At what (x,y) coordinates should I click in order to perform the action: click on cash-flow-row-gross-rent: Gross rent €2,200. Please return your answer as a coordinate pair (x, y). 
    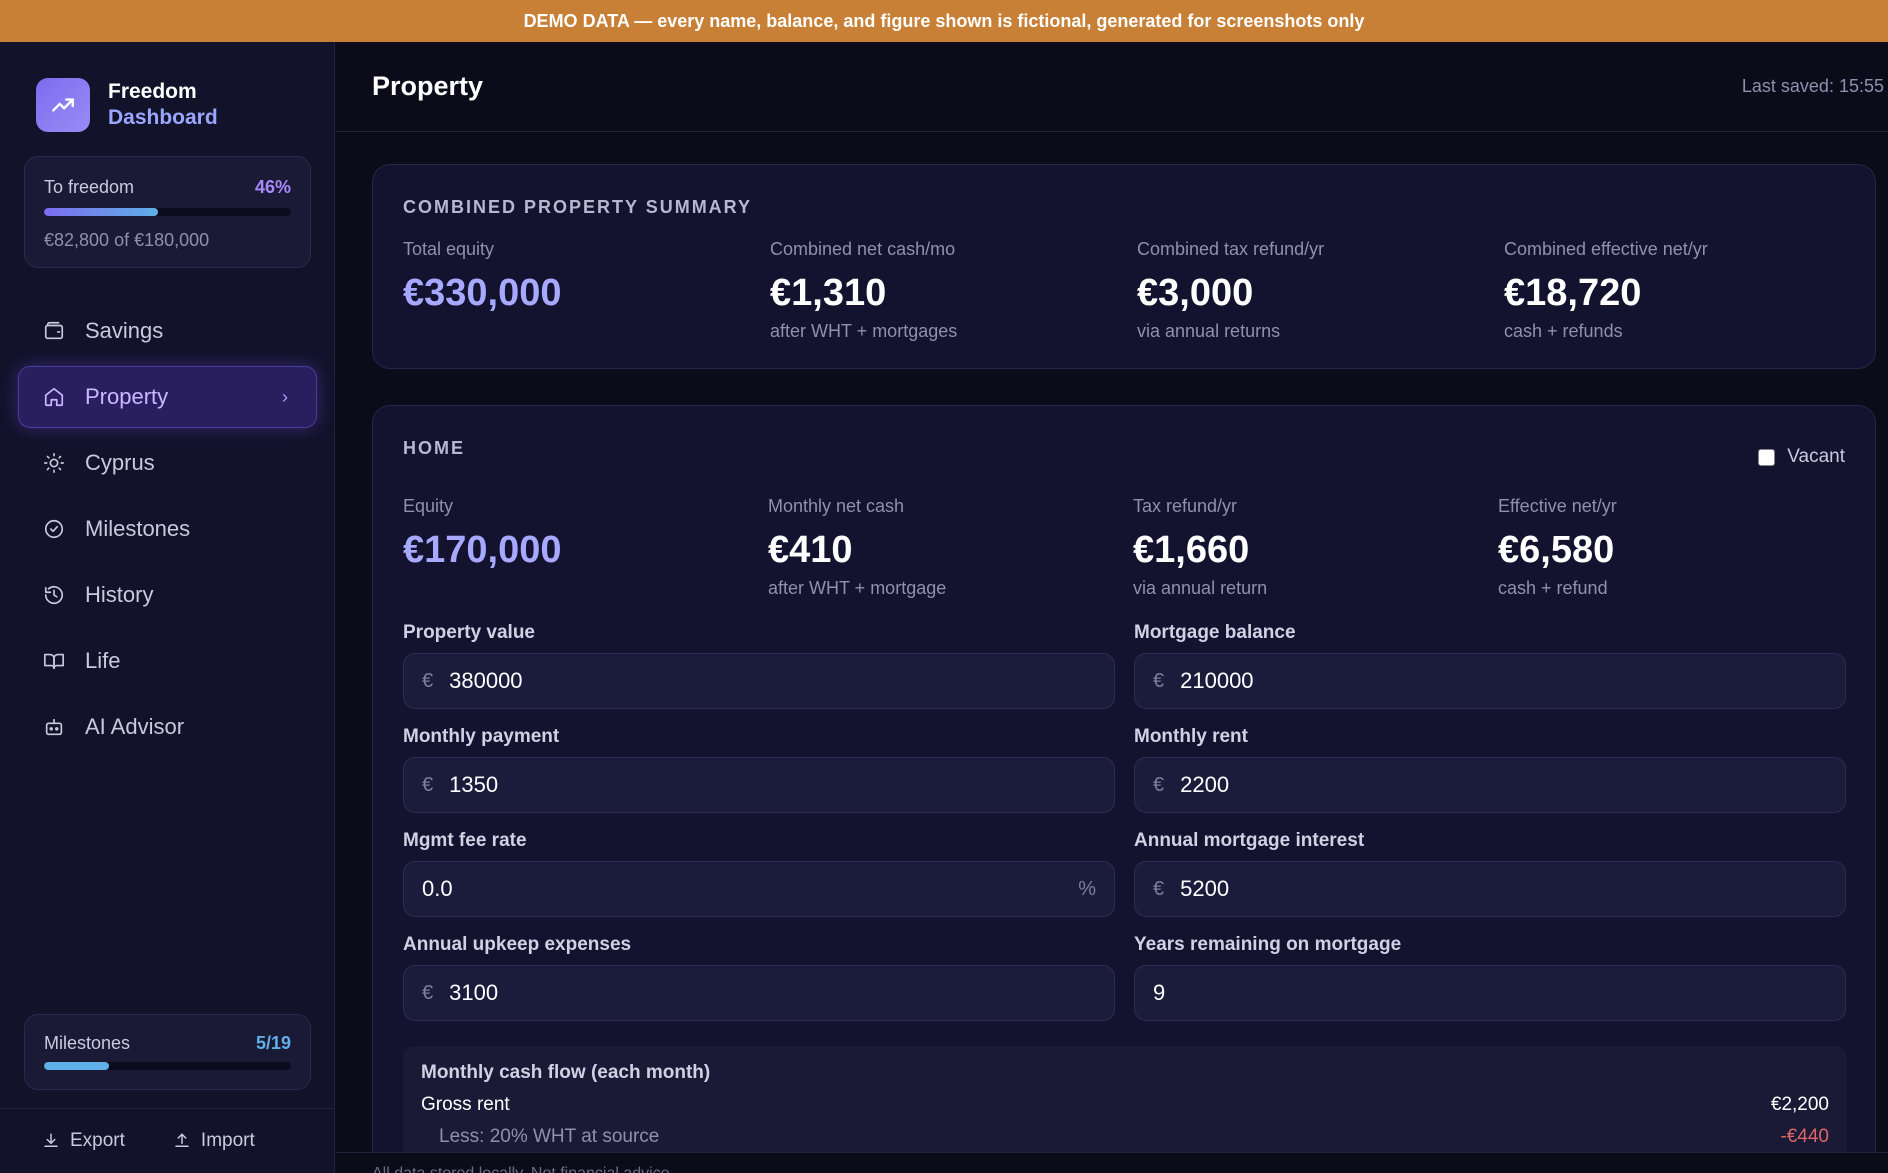
    Looking at the image, I should click on (1125, 1104).